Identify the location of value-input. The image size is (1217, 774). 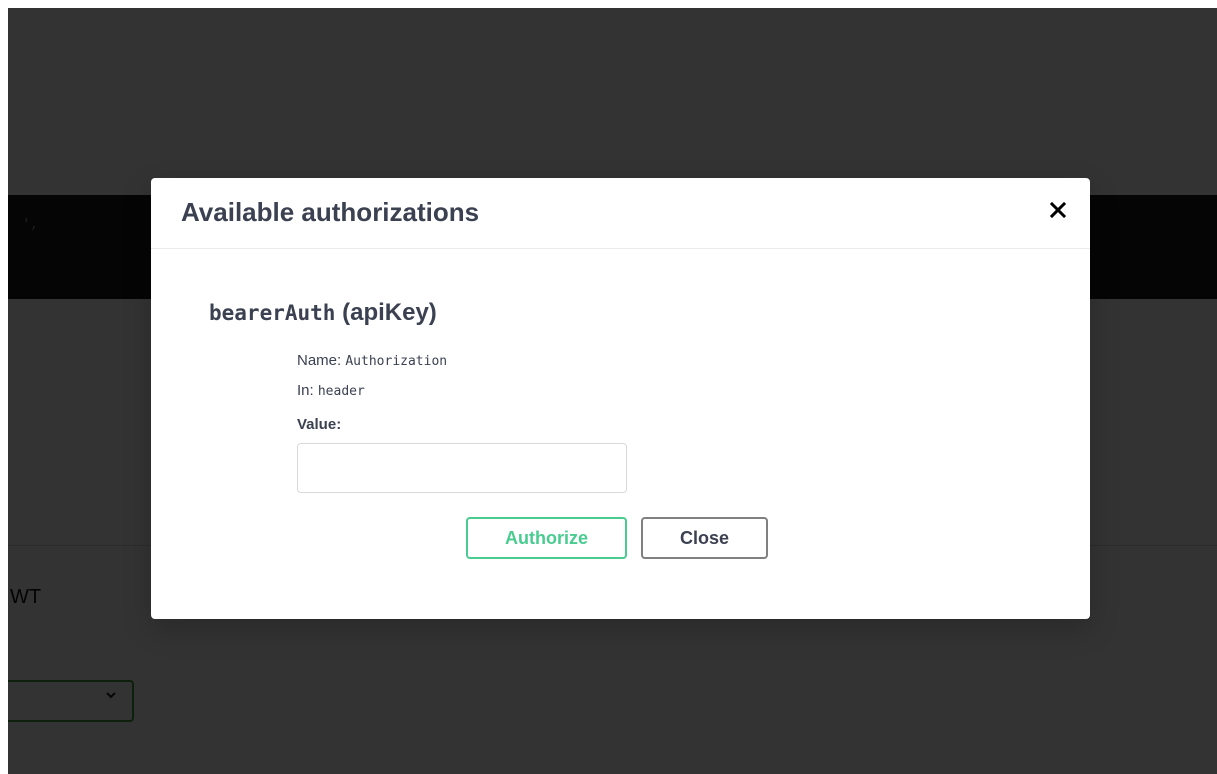
(462, 468).